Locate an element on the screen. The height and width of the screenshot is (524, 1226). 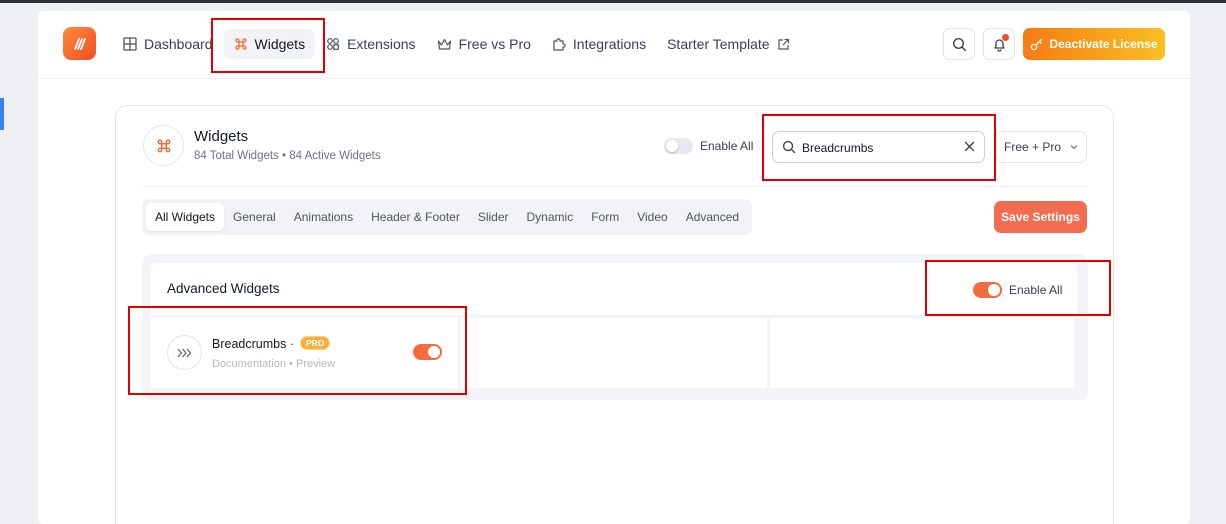
breadcrumbs-icon is located at coordinates (184, 352).